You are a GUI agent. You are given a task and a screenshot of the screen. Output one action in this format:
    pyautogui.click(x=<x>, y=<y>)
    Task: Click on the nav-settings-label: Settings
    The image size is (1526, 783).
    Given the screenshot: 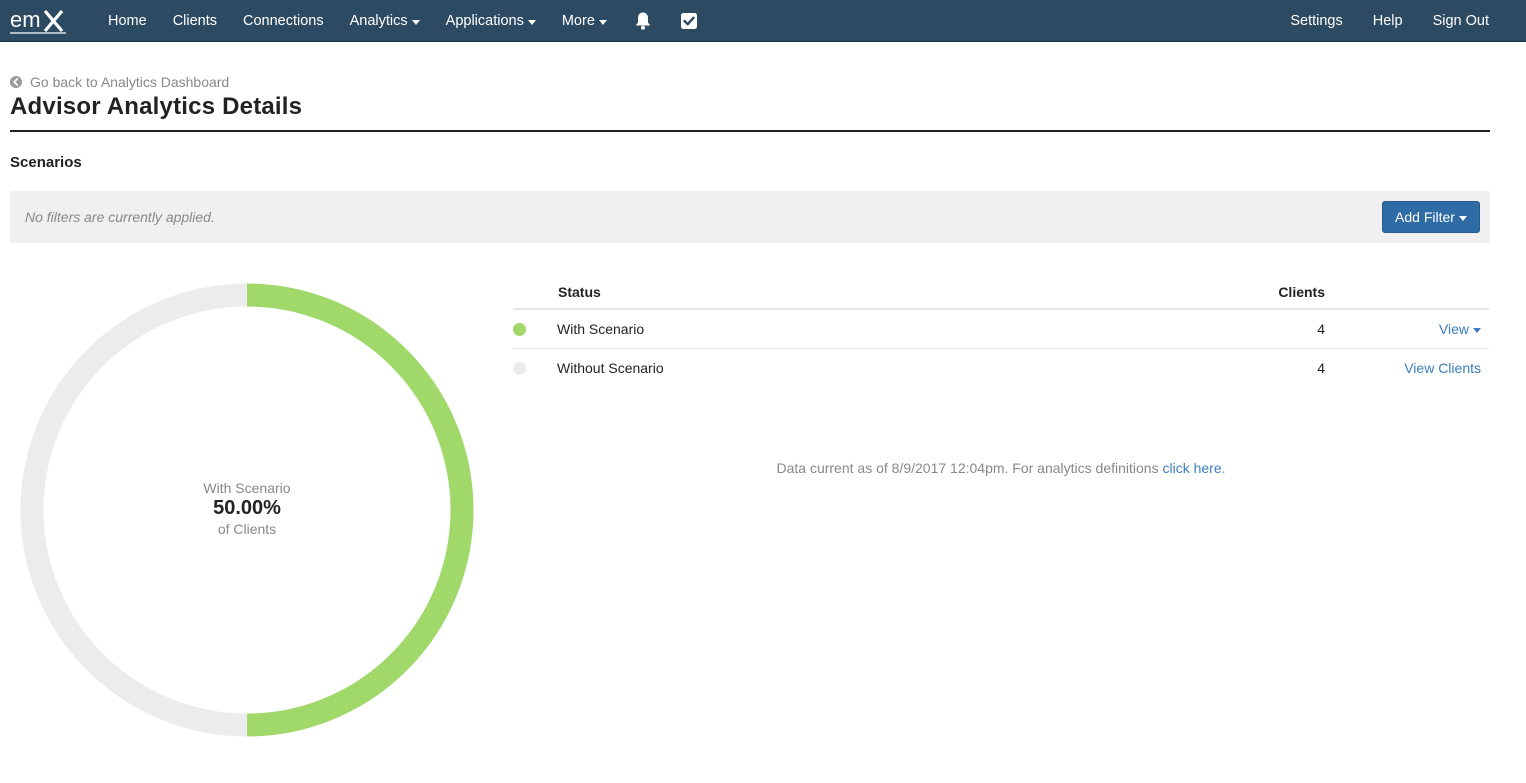 What is the action you would take?
    pyautogui.click(x=1316, y=21)
    